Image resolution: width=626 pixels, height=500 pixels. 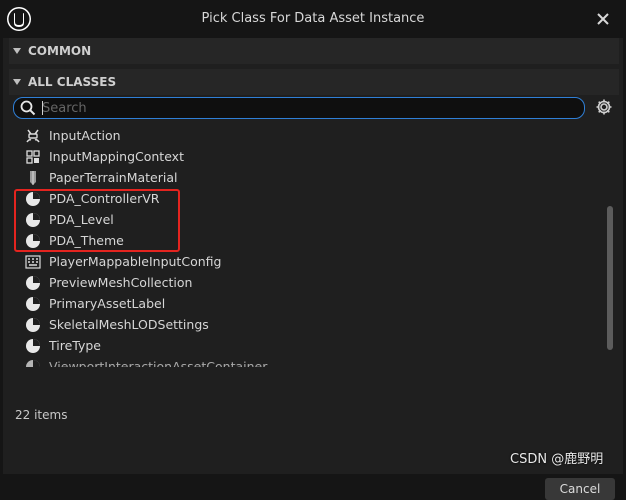 I want to click on list-item: PDA_Level, so click(x=308, y=219).